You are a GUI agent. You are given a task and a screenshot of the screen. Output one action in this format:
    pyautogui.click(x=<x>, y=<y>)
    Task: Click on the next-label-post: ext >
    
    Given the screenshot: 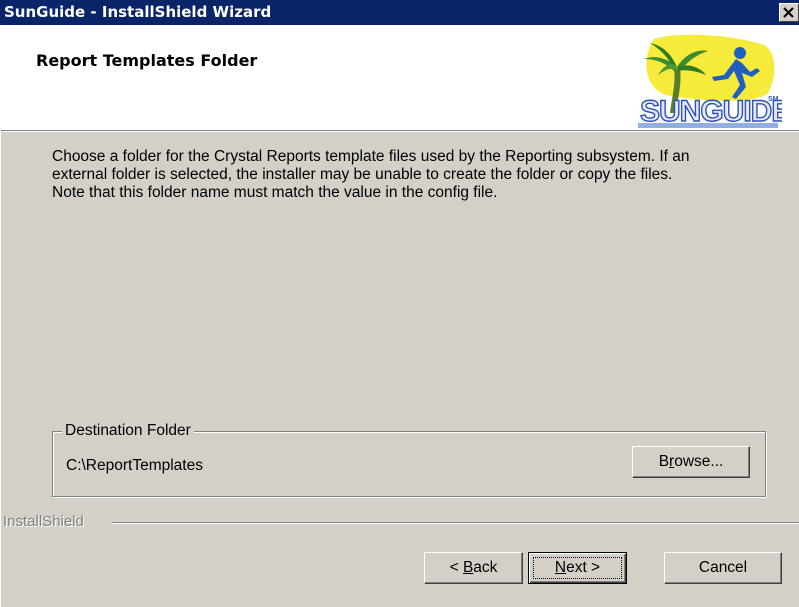 What is the action you would take?
    pyautogui.click(x=583, y=567)
    